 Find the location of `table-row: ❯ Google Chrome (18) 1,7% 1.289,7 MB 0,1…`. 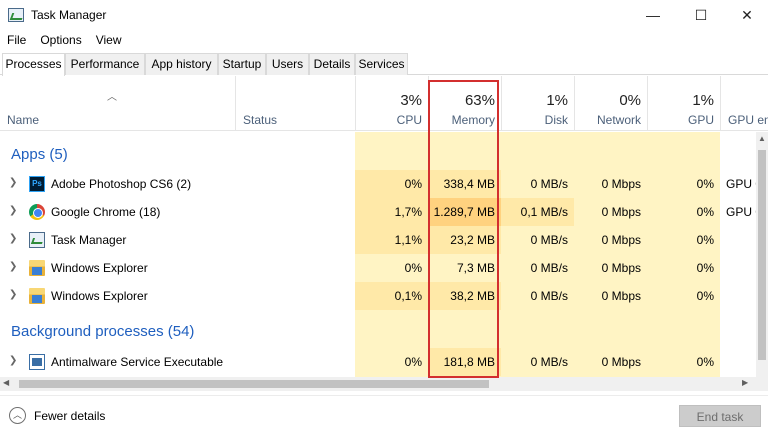

table-row: ❯ Google Chrome (18) 1,7% 1.289,7 MB 0,1… is located at coordinates (378, 212).